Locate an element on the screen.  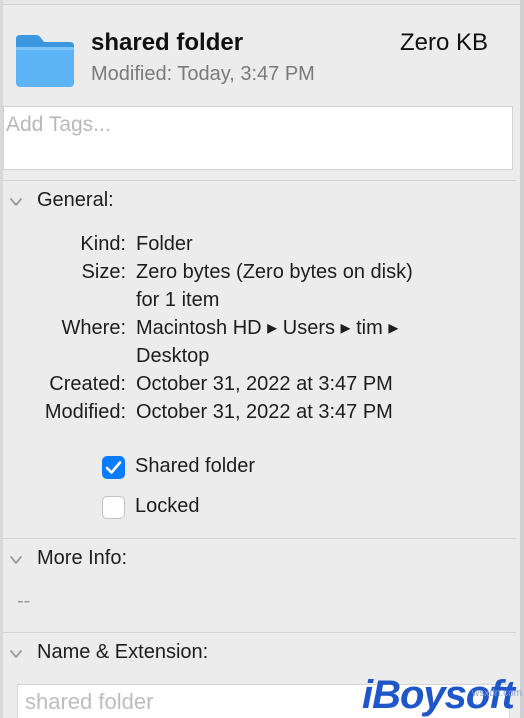
checkmark-icon is located at coordinates (113, 467).